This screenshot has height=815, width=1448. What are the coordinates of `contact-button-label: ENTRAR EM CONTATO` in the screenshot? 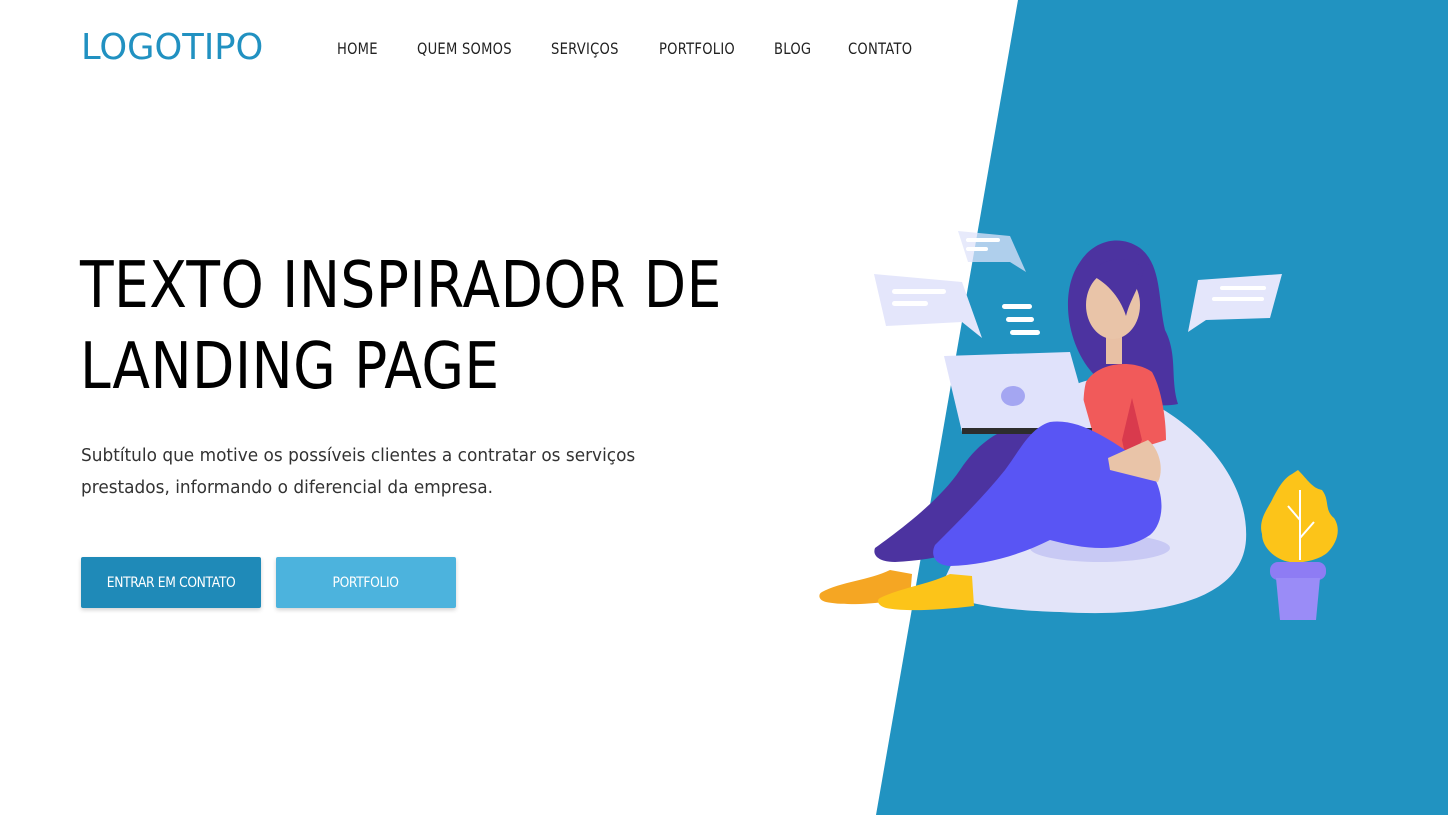 It's located at (171, 582).